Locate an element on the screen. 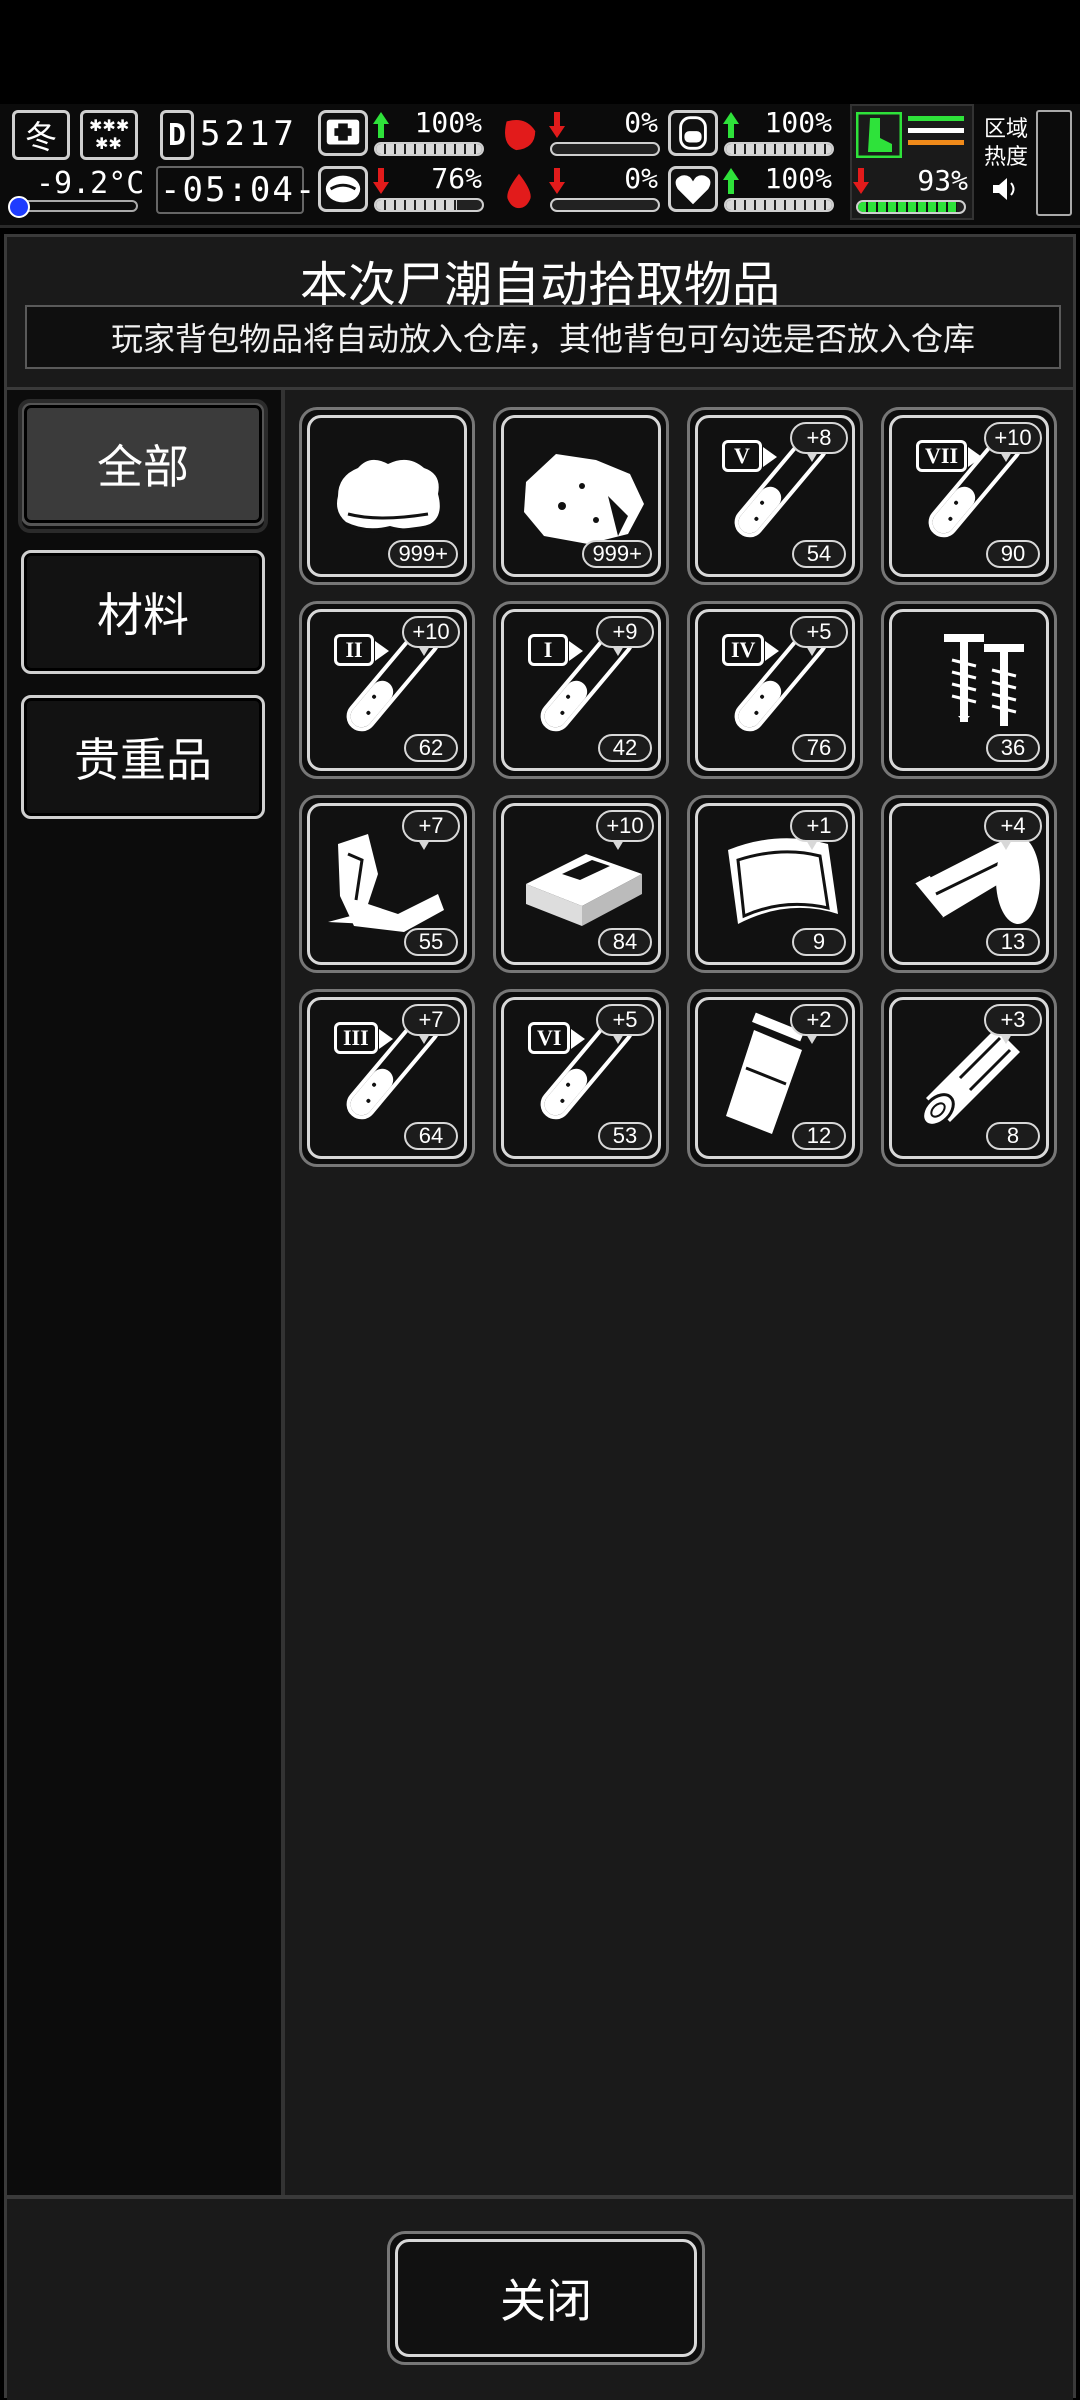 Image resolution: width=1080 pixels, height=2400 pixels. close-button: 关闭 is located at coordinates (546, 2298).